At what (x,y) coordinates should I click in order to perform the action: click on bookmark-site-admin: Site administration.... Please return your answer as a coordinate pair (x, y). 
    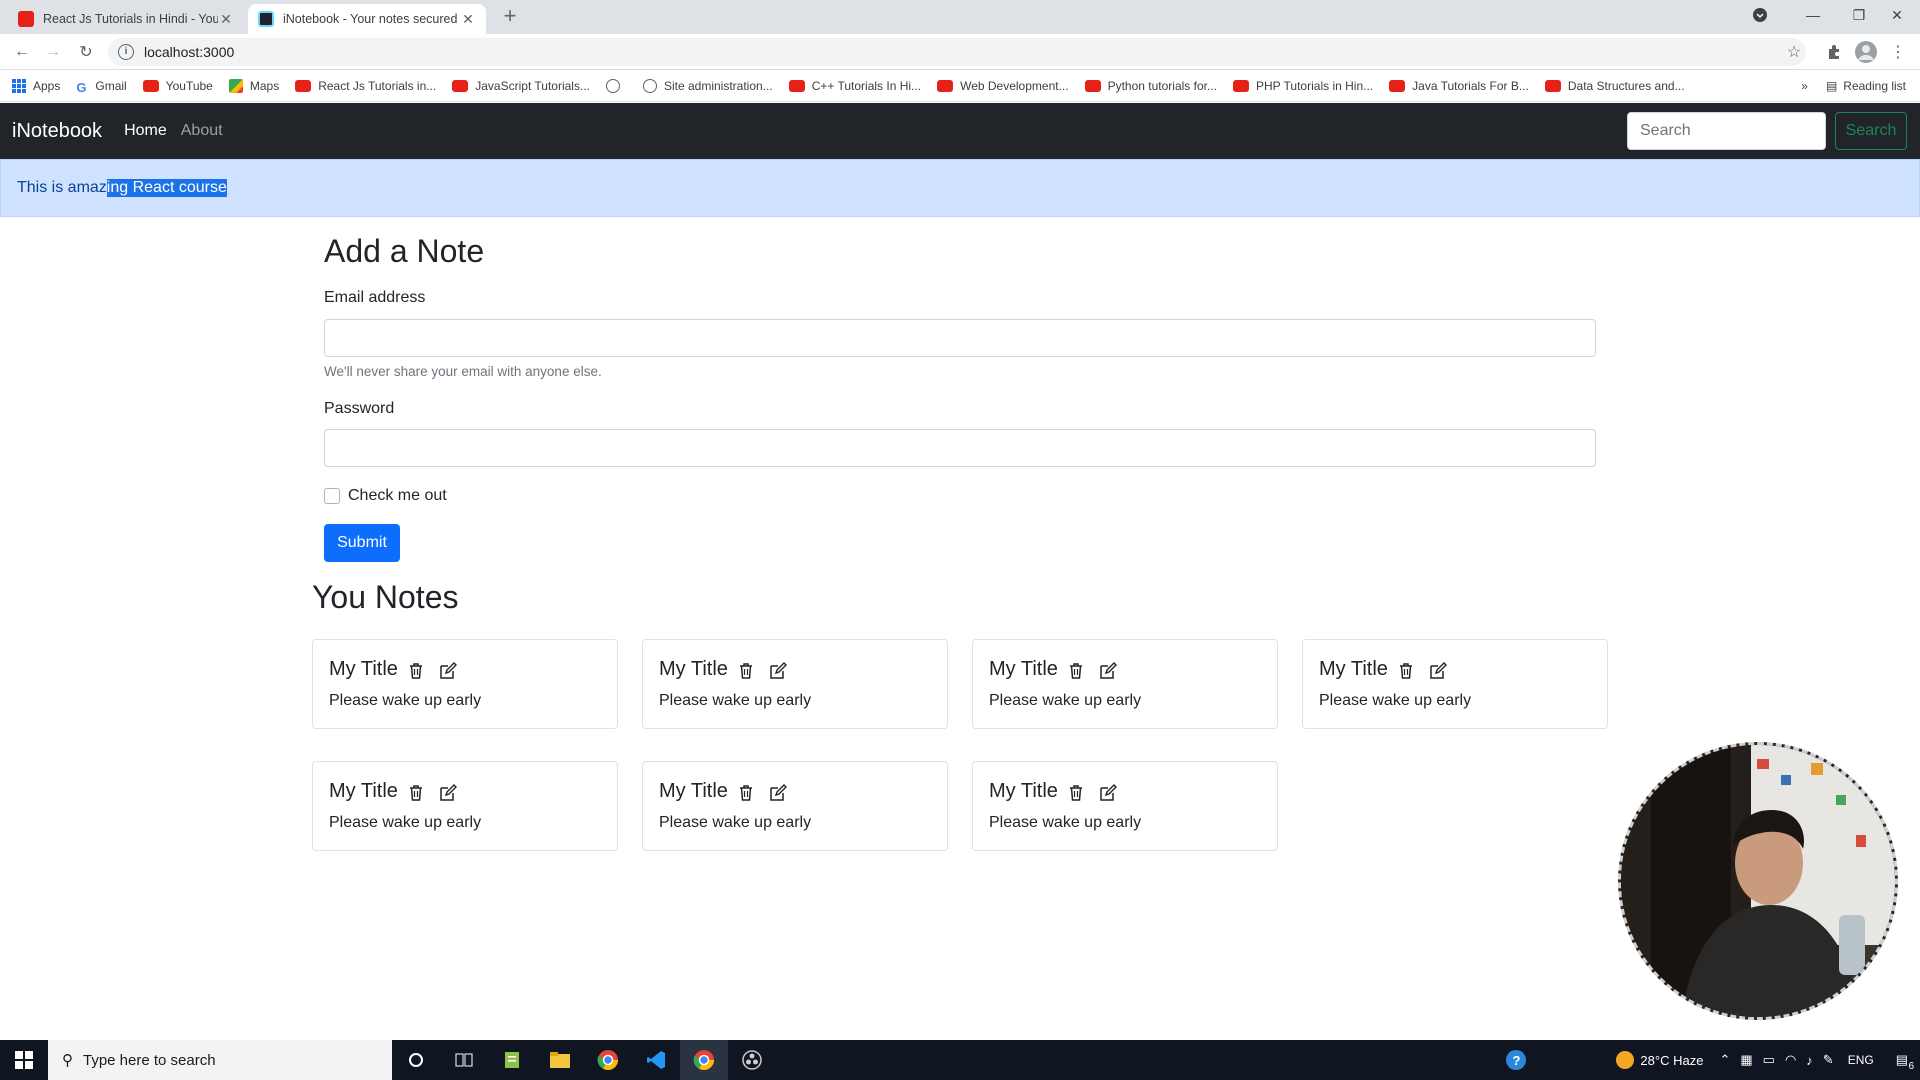
    Looking at the image, I should click on (707, 85).